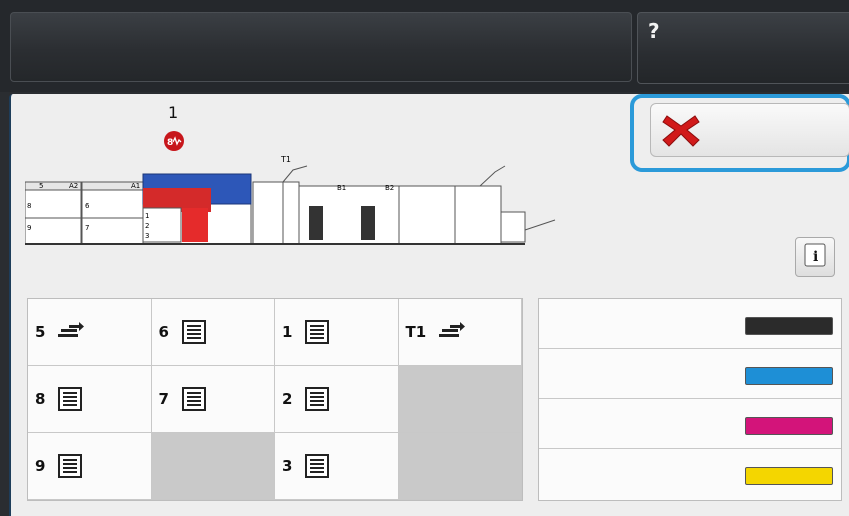  Describe the element at coordinates (213, 332) in the screenshot. I see `tray-6: 6` at that location.